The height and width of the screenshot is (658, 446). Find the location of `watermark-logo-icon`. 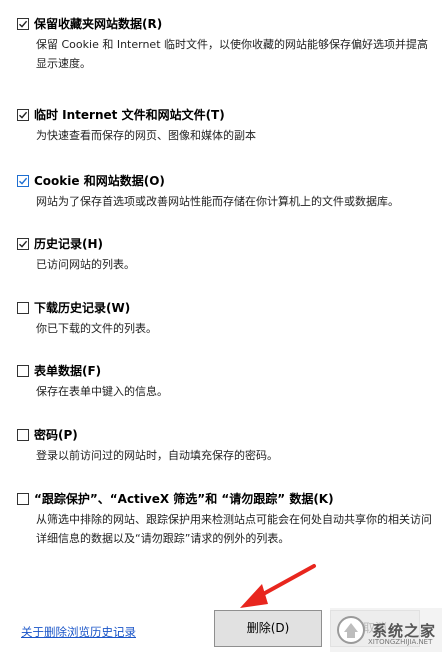

watermark-logo-icon is located at coordinates (351, 630).